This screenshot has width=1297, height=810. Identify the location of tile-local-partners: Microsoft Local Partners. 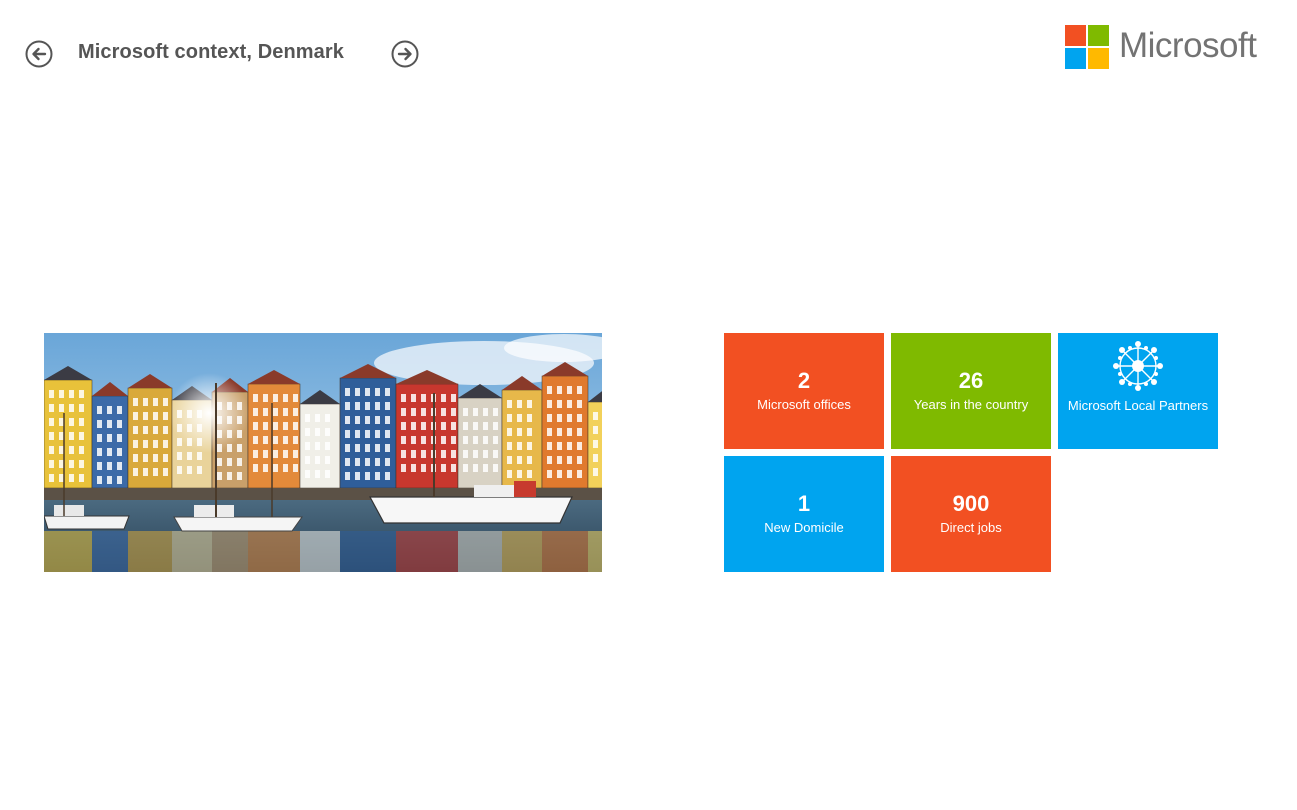
(1138, 391).